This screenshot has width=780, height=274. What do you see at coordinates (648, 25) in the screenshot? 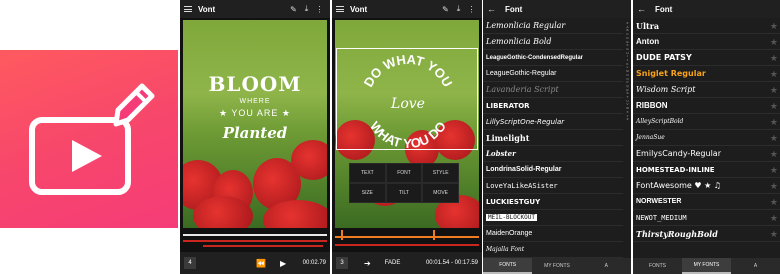
I see `font-name: Ultra` at bounding box center [648, 25].